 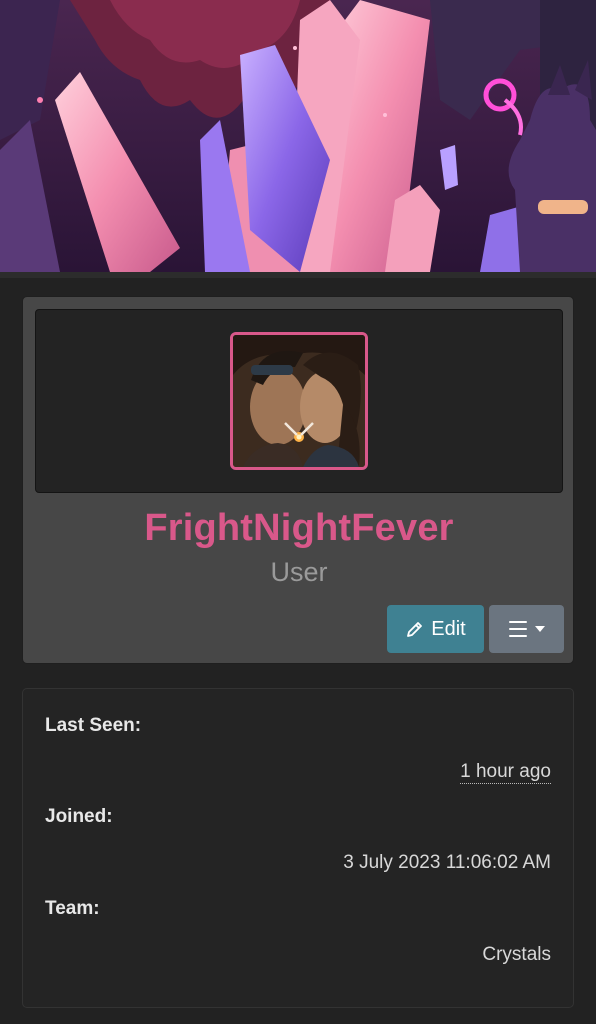 What do you see at coordinates (448, 628) in the screenshot?
I see `edit-button-label: Edit` at bounding box center [448, 628].